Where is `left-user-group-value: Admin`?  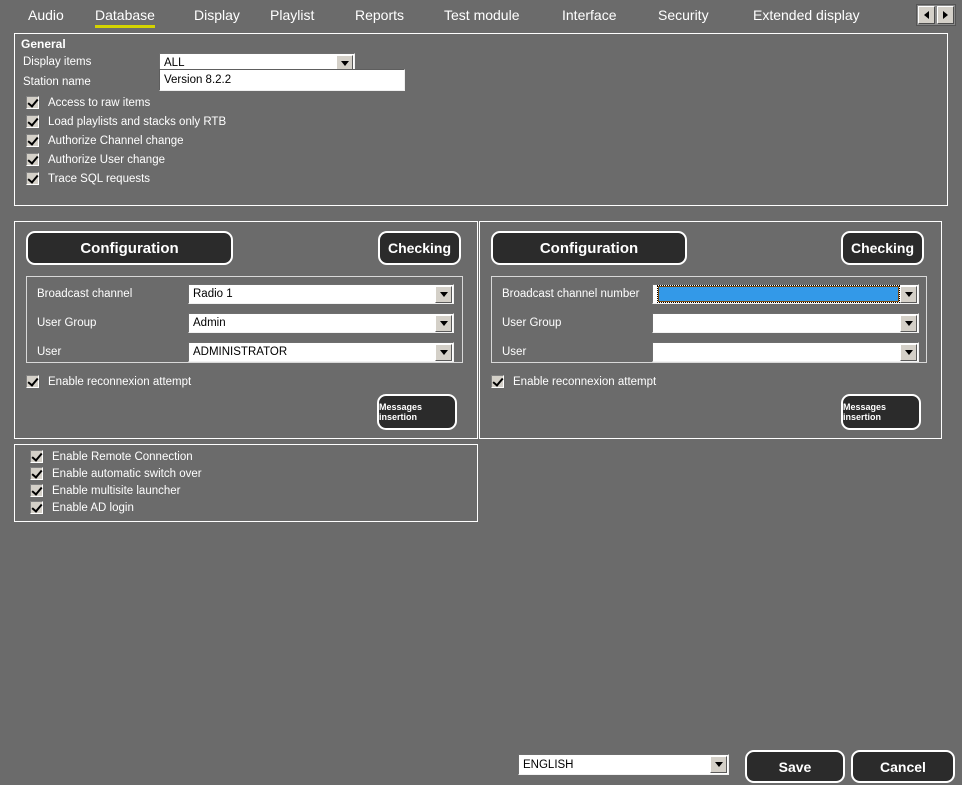 left-user-group-value: Admin is located at coordinates (209, 323).